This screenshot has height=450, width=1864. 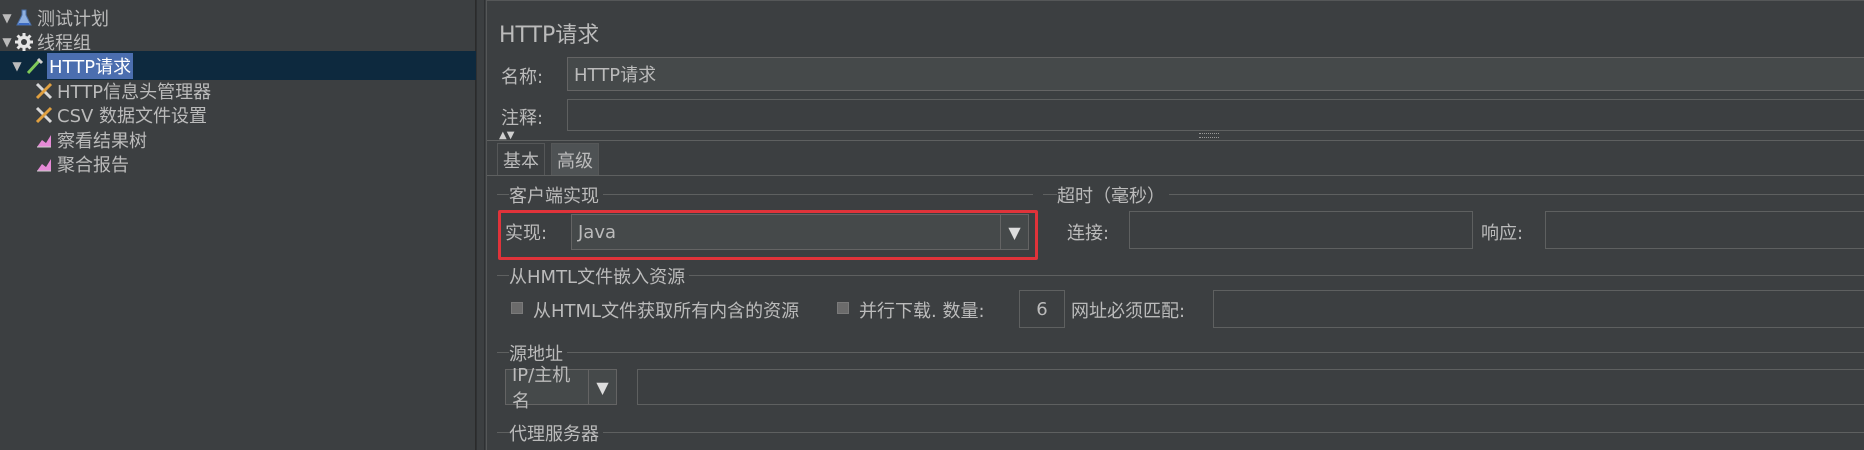 I want to click on url-match-label: 网址必须匹配:, so click(x=1128, y=311).